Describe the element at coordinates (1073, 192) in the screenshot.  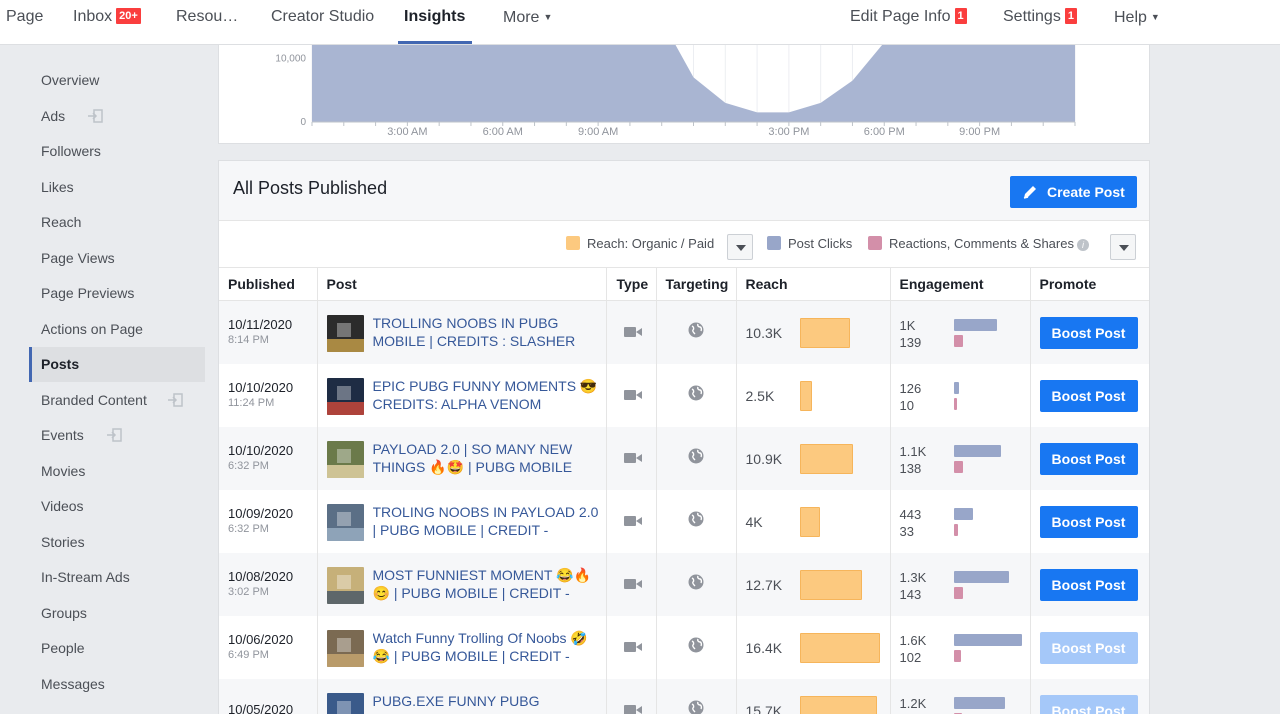
I see `create-post-button: Create Post` at that location.